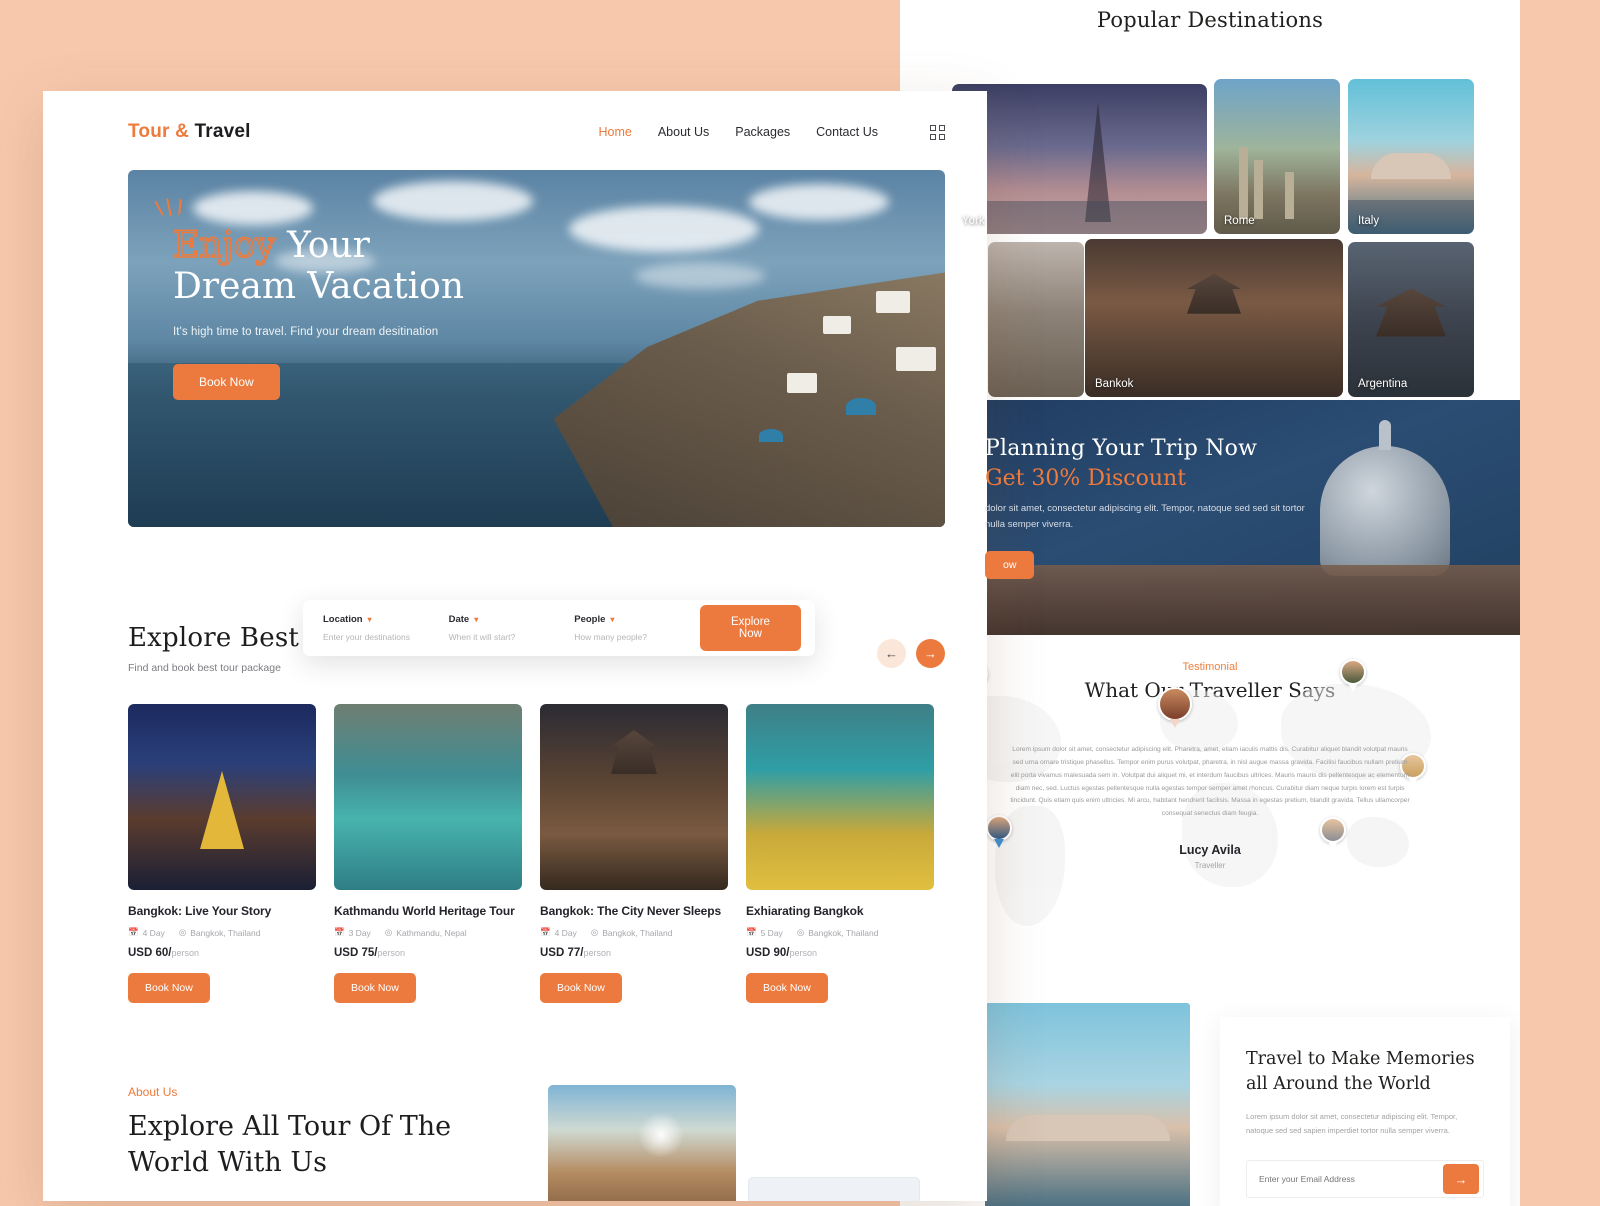 This screenshot has height=1206, width=1600. I want to click on search-field-location: Location ▾ Enter your destinations, so click(386, 628).